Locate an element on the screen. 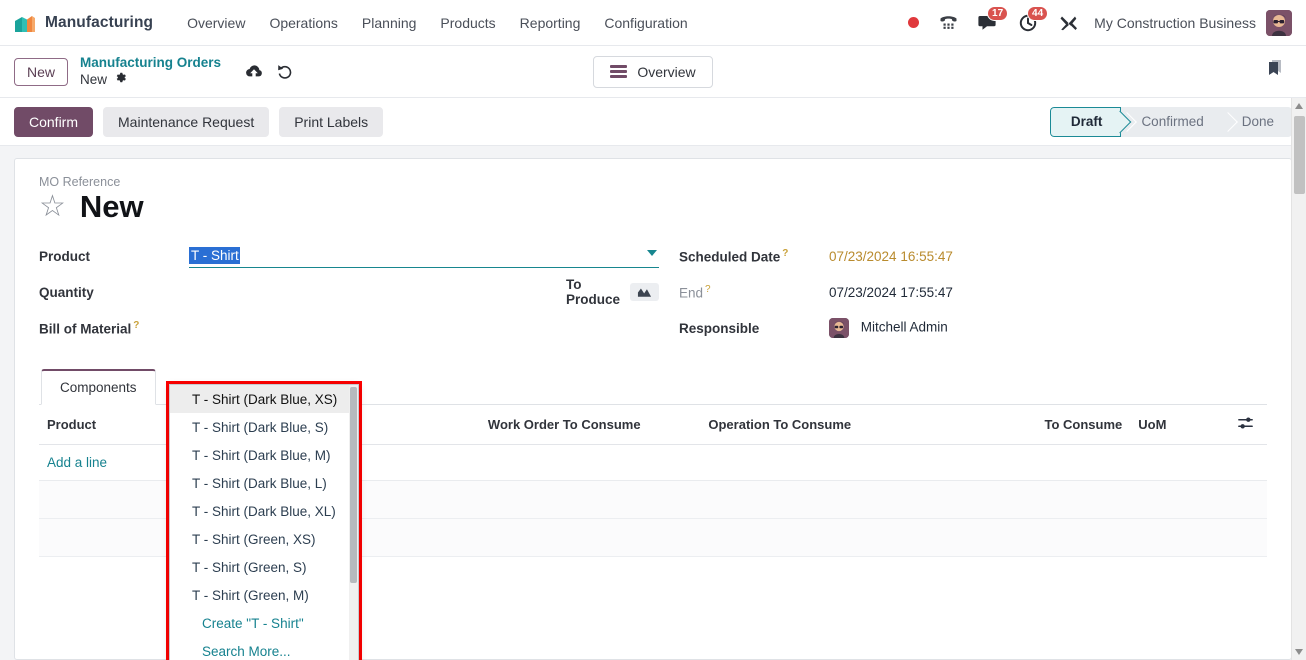  tools-icon is located at coordinates (1068, 23).